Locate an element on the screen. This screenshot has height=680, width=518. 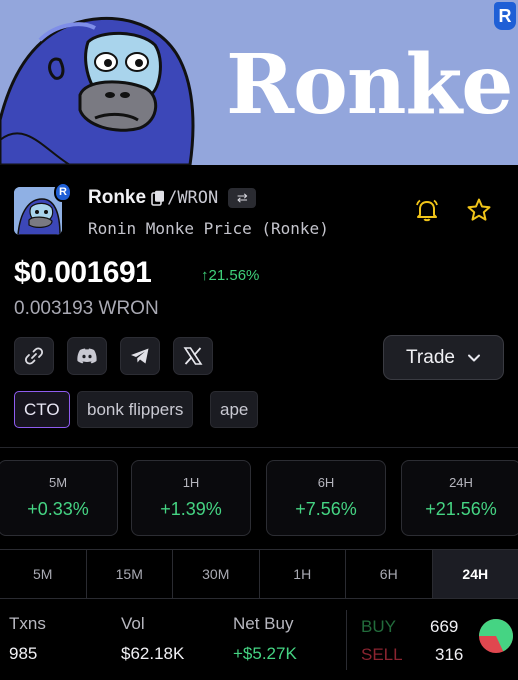
trade-button: Trade is located at coordinates (443, 357).